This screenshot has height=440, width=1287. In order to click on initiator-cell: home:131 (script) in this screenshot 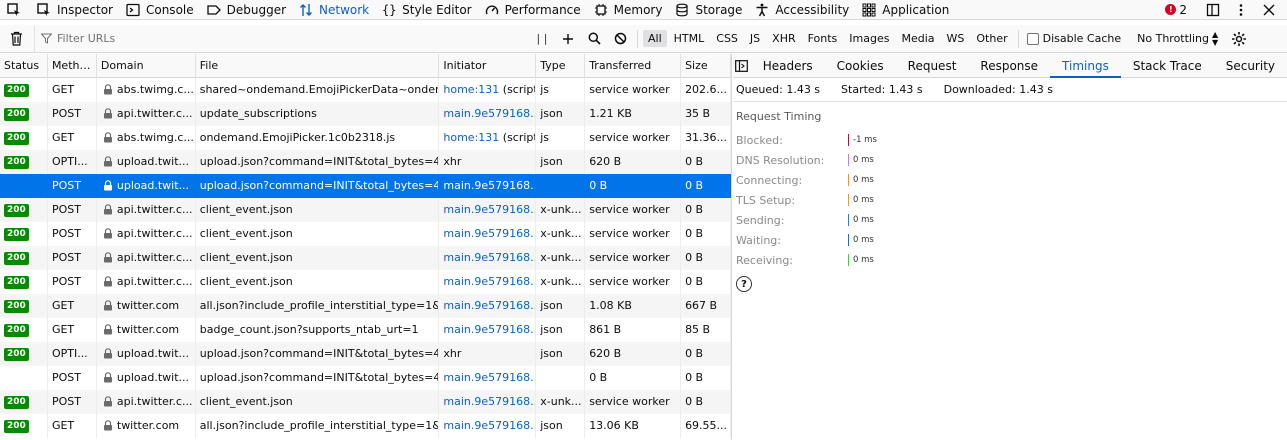, I will do `click(488, 90)`.